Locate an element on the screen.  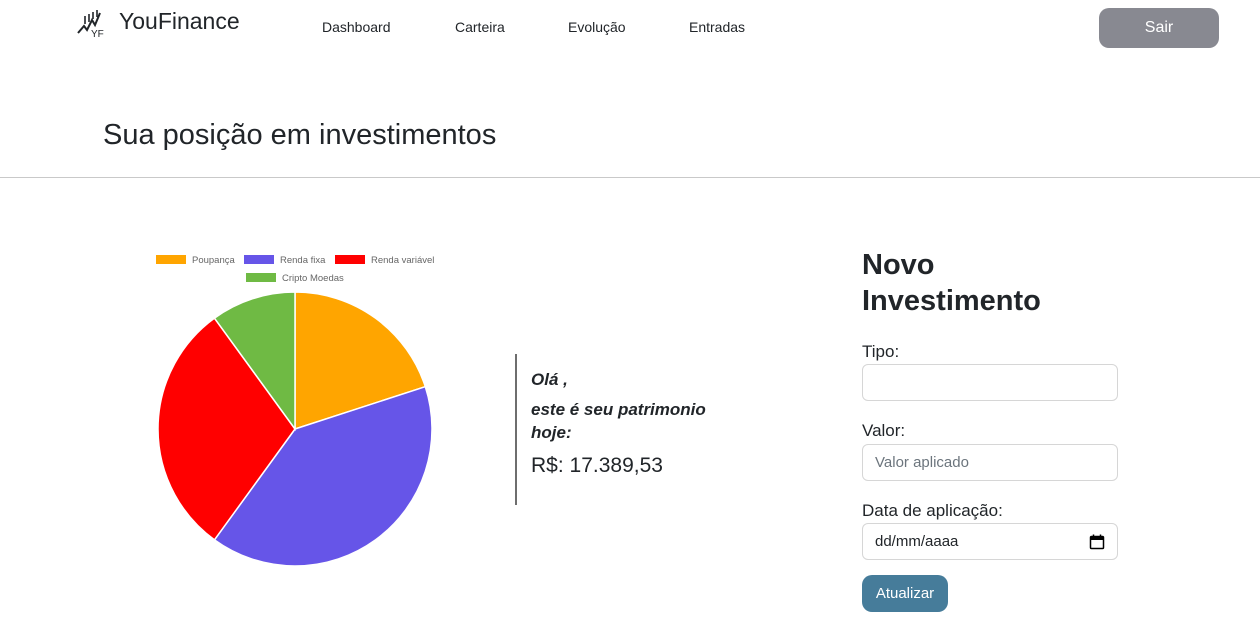
brand: YF YouFinance is located at coordinates (158, 23).